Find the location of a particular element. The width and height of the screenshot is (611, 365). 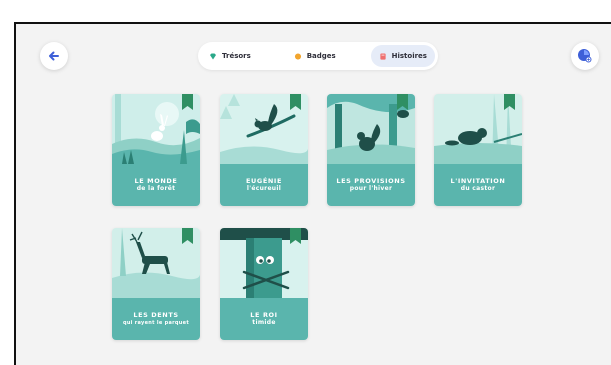

avatar-icon is located at coordinates (585, 56).